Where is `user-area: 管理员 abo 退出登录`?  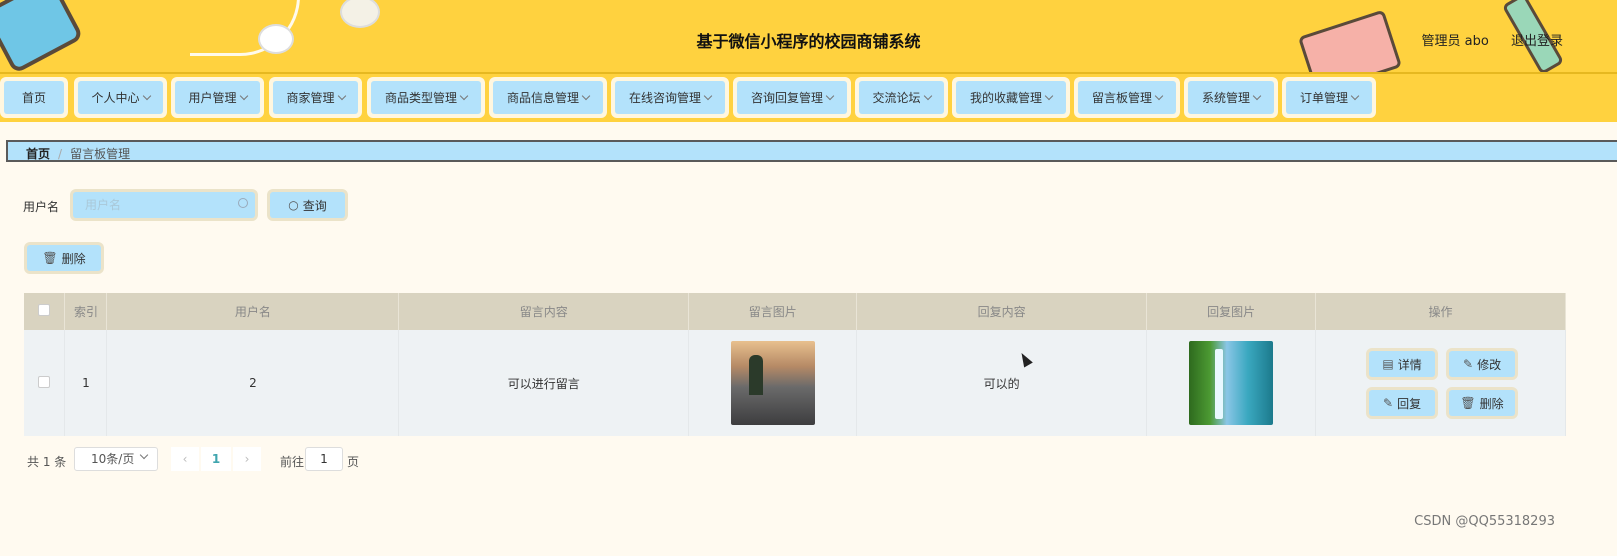
user-area: 管理员 abo 退出登录 is located at coordinates (1483, 39).